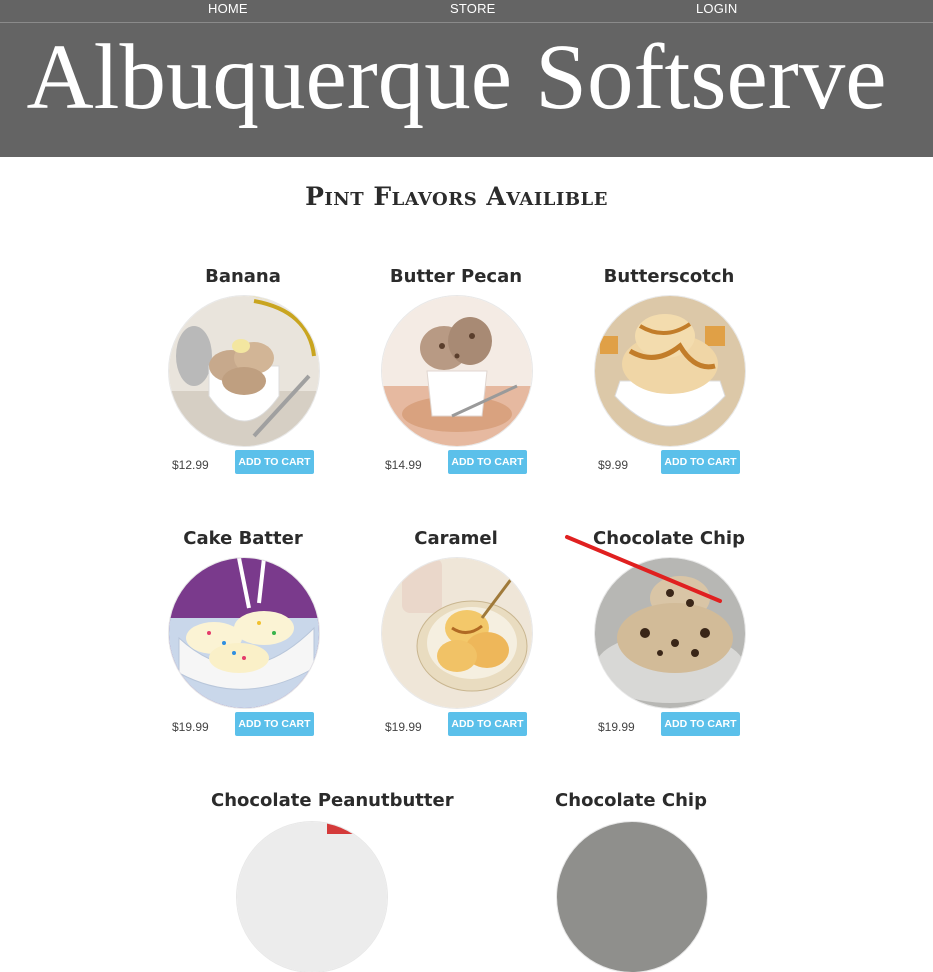 Image resolution: width=933 pixels, height=972 pixels. I want to click on product-price: $9.99, so click(613, 465).